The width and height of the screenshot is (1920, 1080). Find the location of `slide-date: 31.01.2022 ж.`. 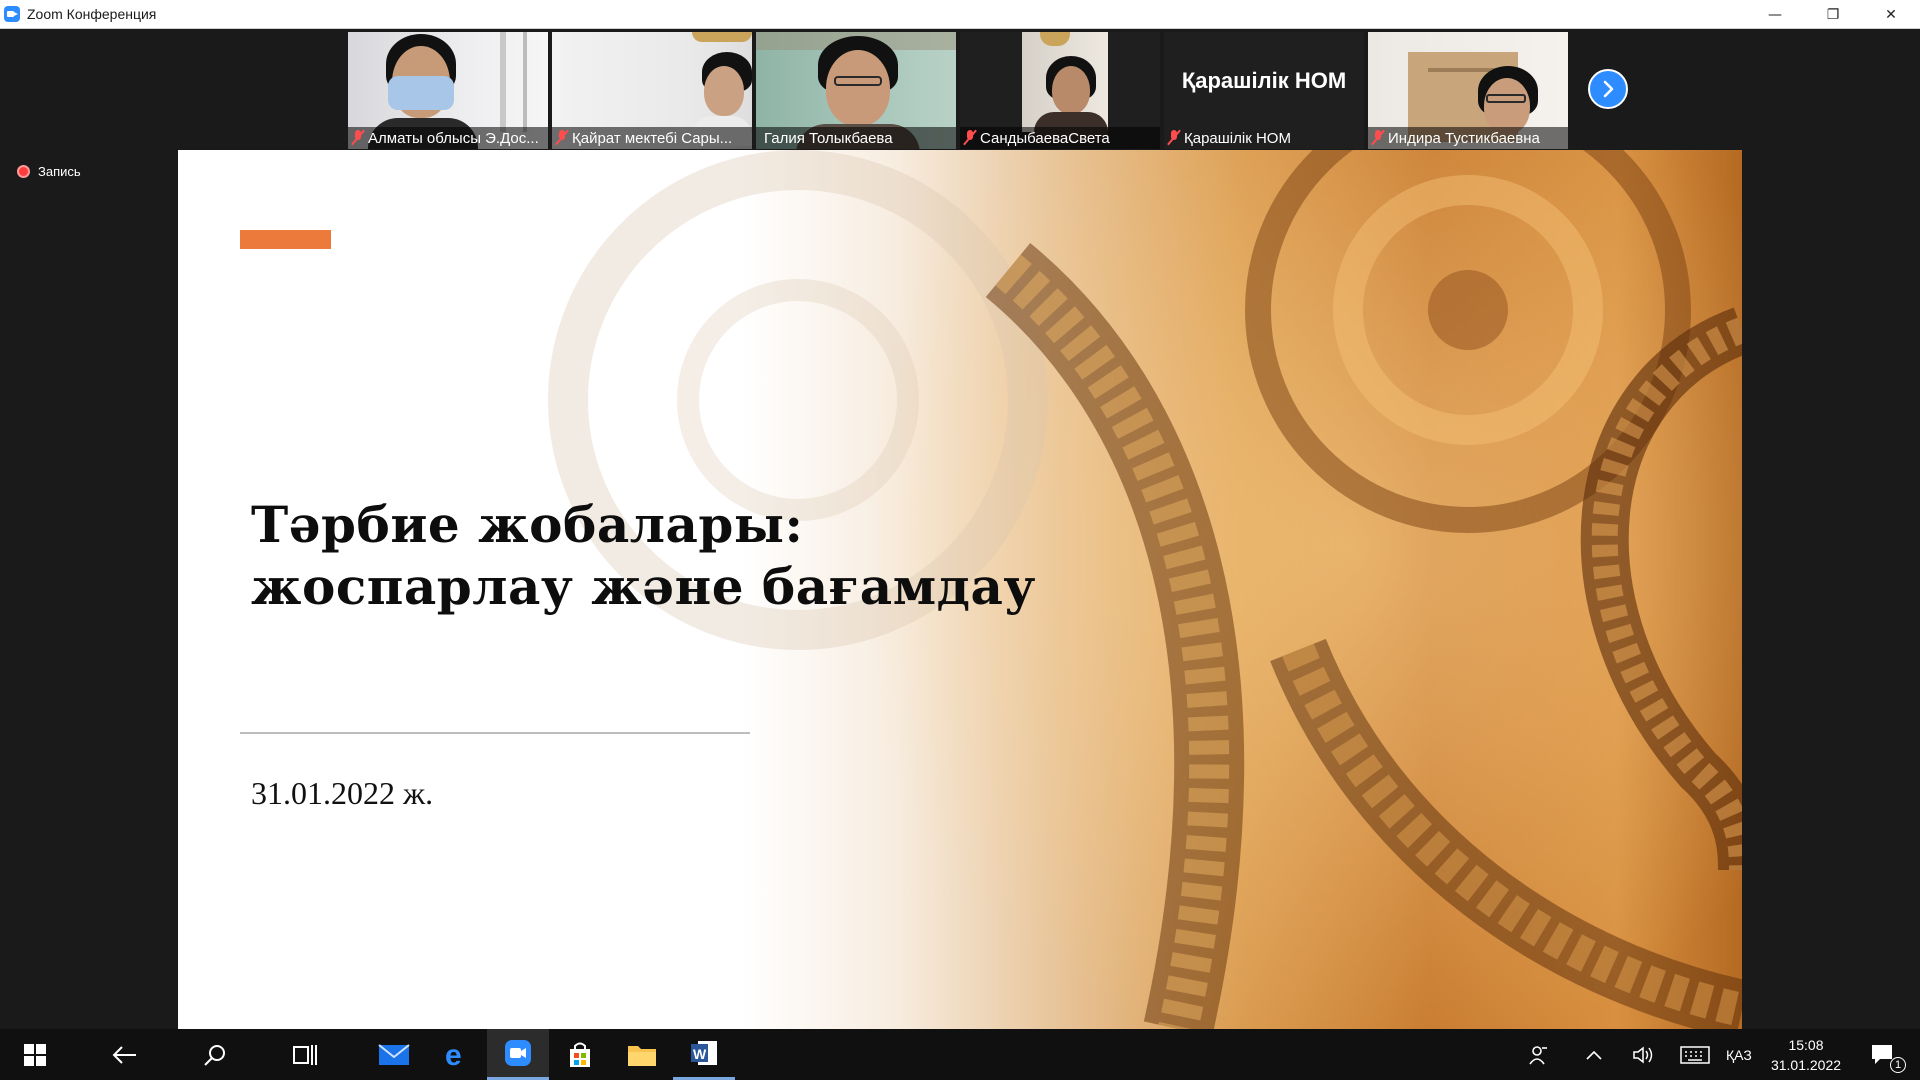

slide-date: 31.01.2022 ж. is located at coordinates (342, 793).